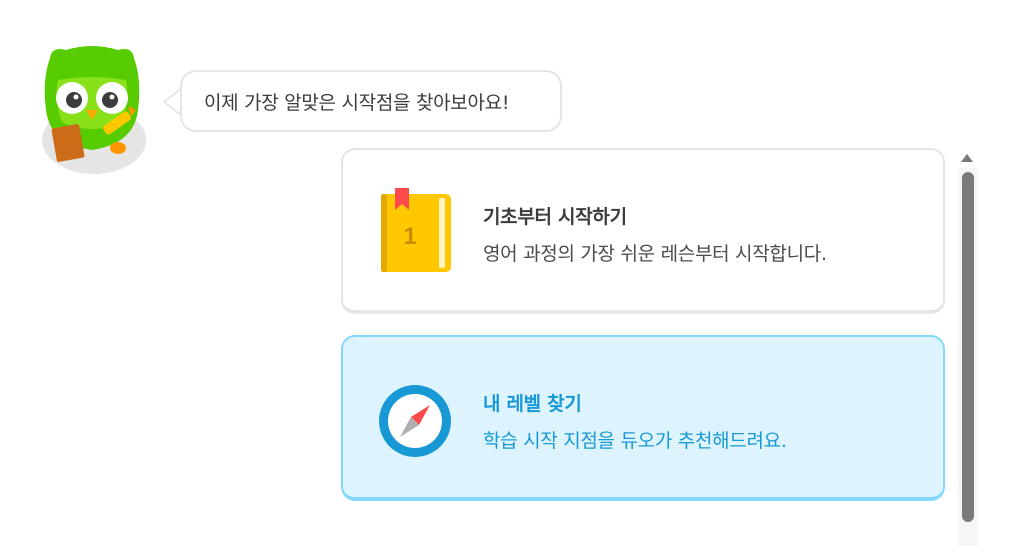  I want to click on speech-bubble-text: 이제 가장 알맞은 시작점을 찾아보아요!, so click(357, 102).